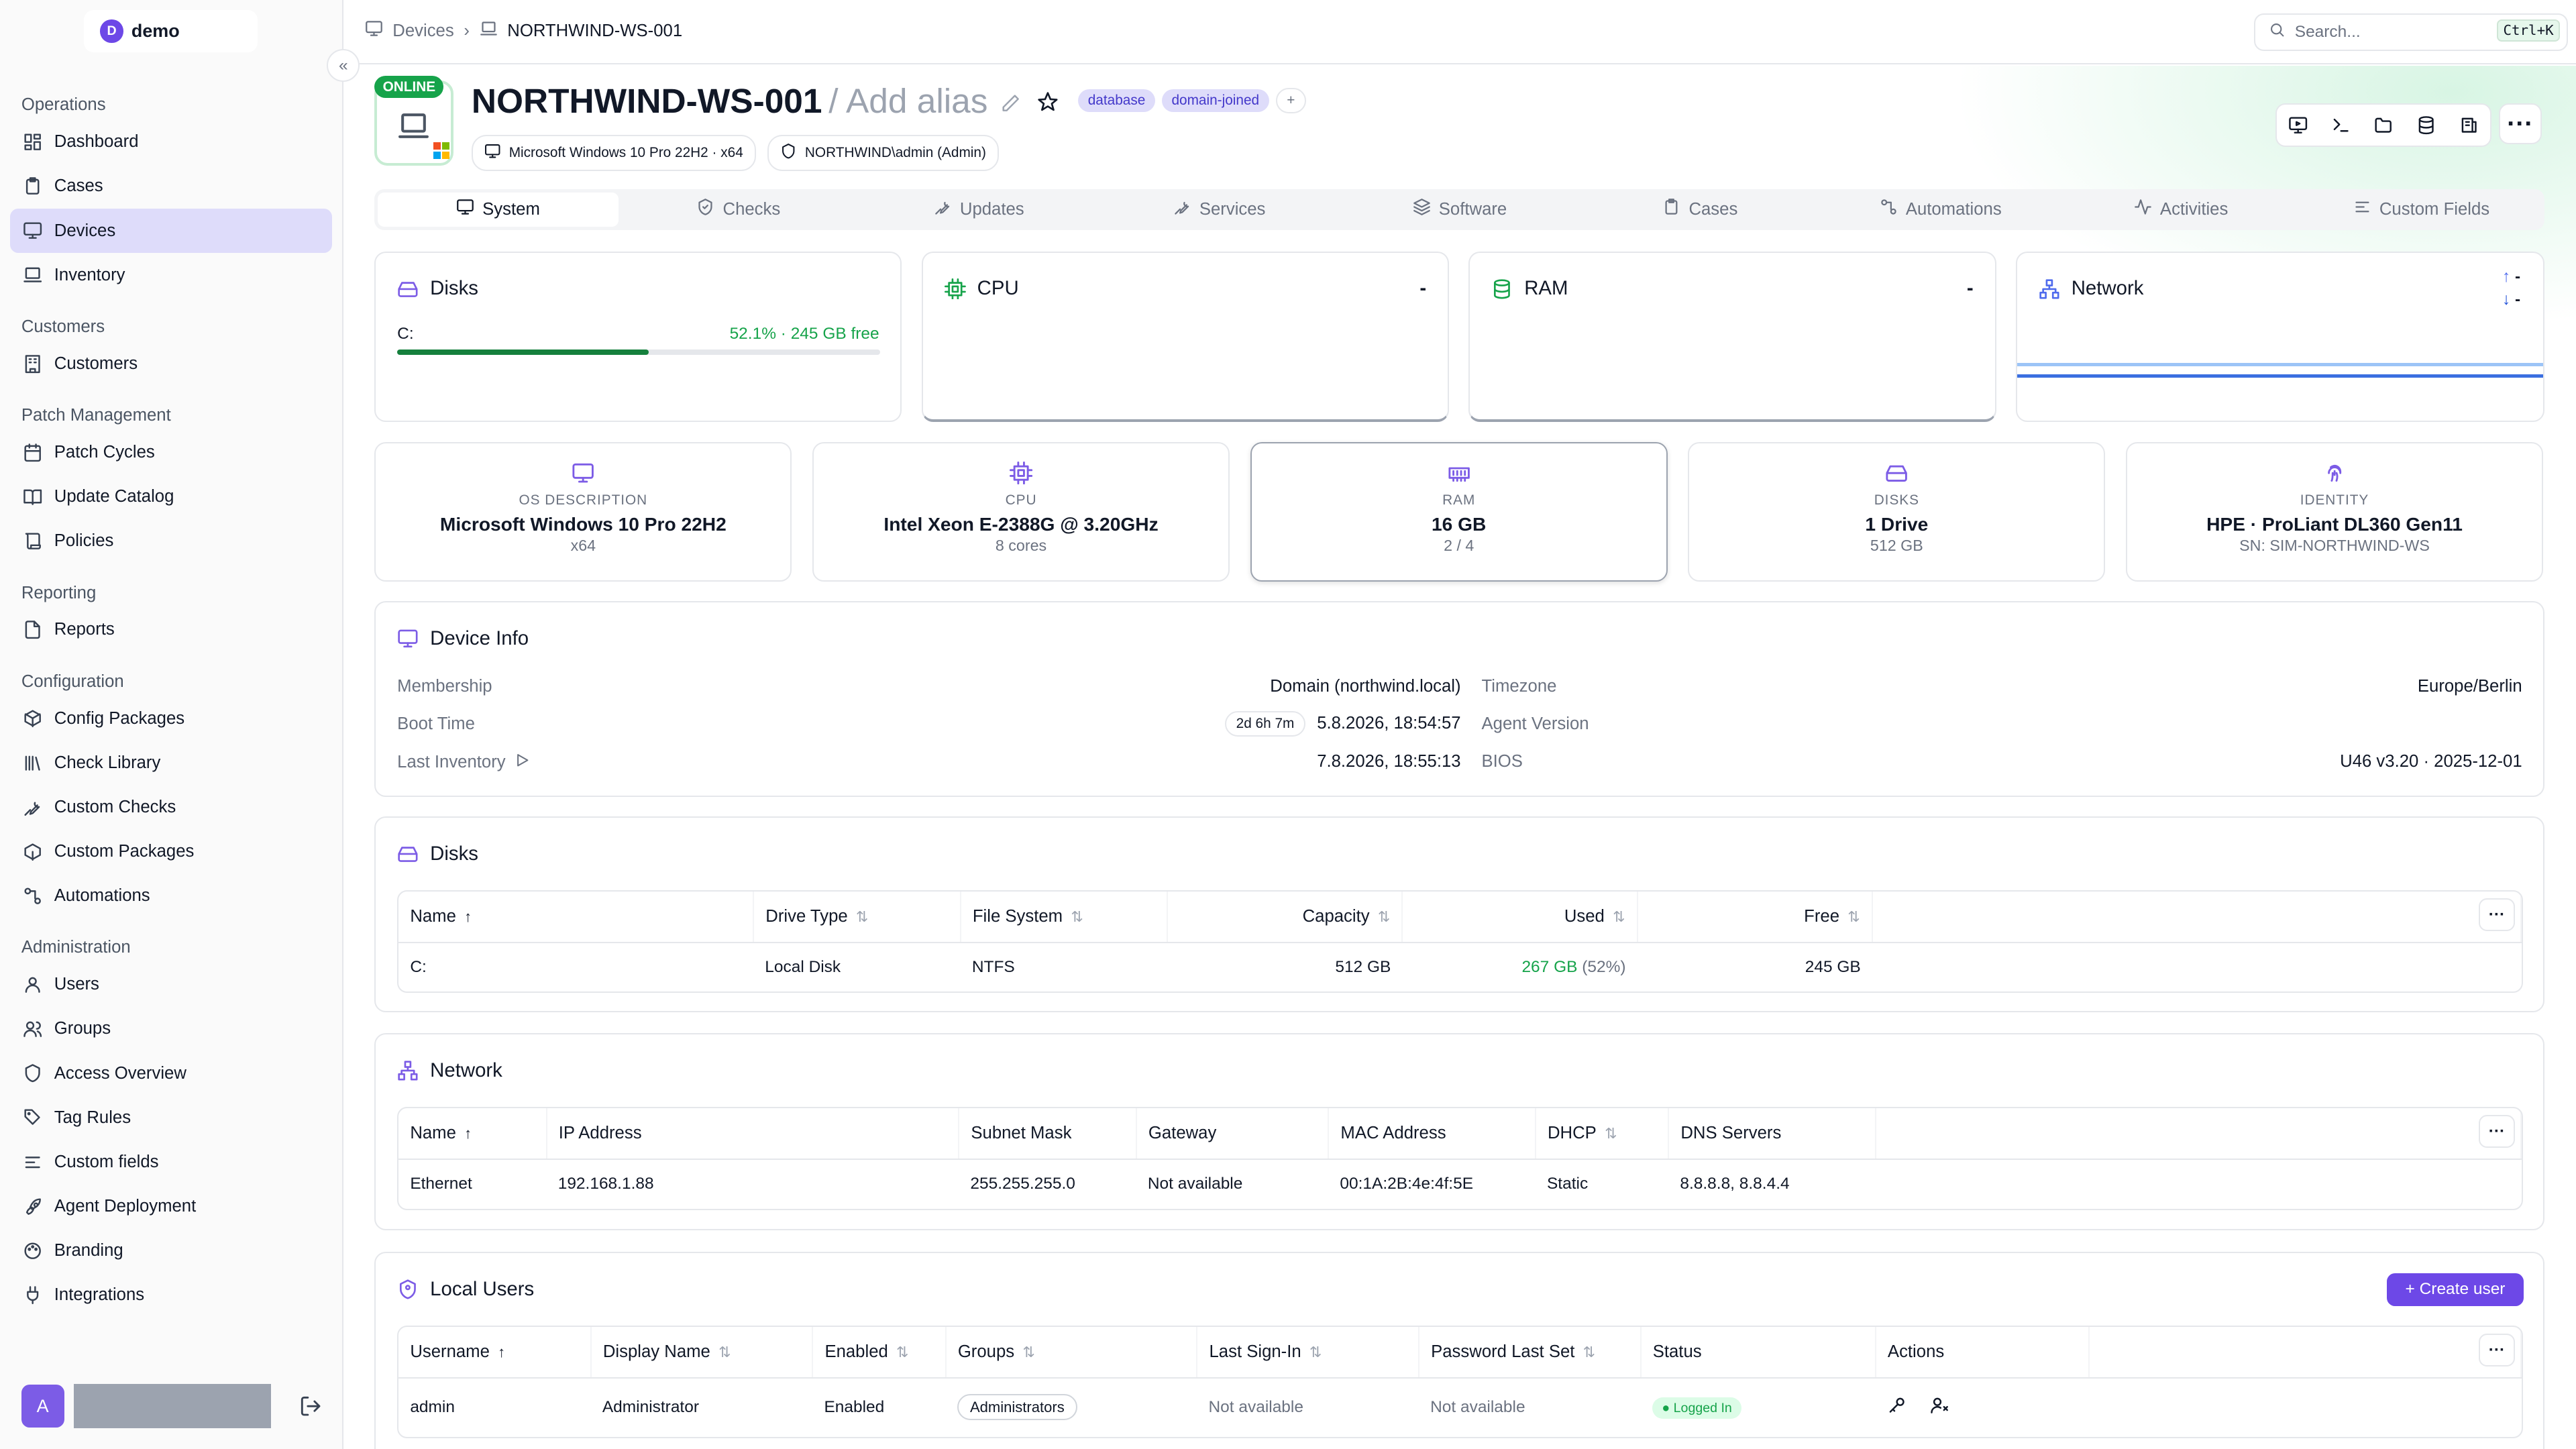 The image size is (2576, 1449). What do you see at coordinates (1422, 209) in the screenshot?
I see `layers-icon` at bounding box center [1422, 209].